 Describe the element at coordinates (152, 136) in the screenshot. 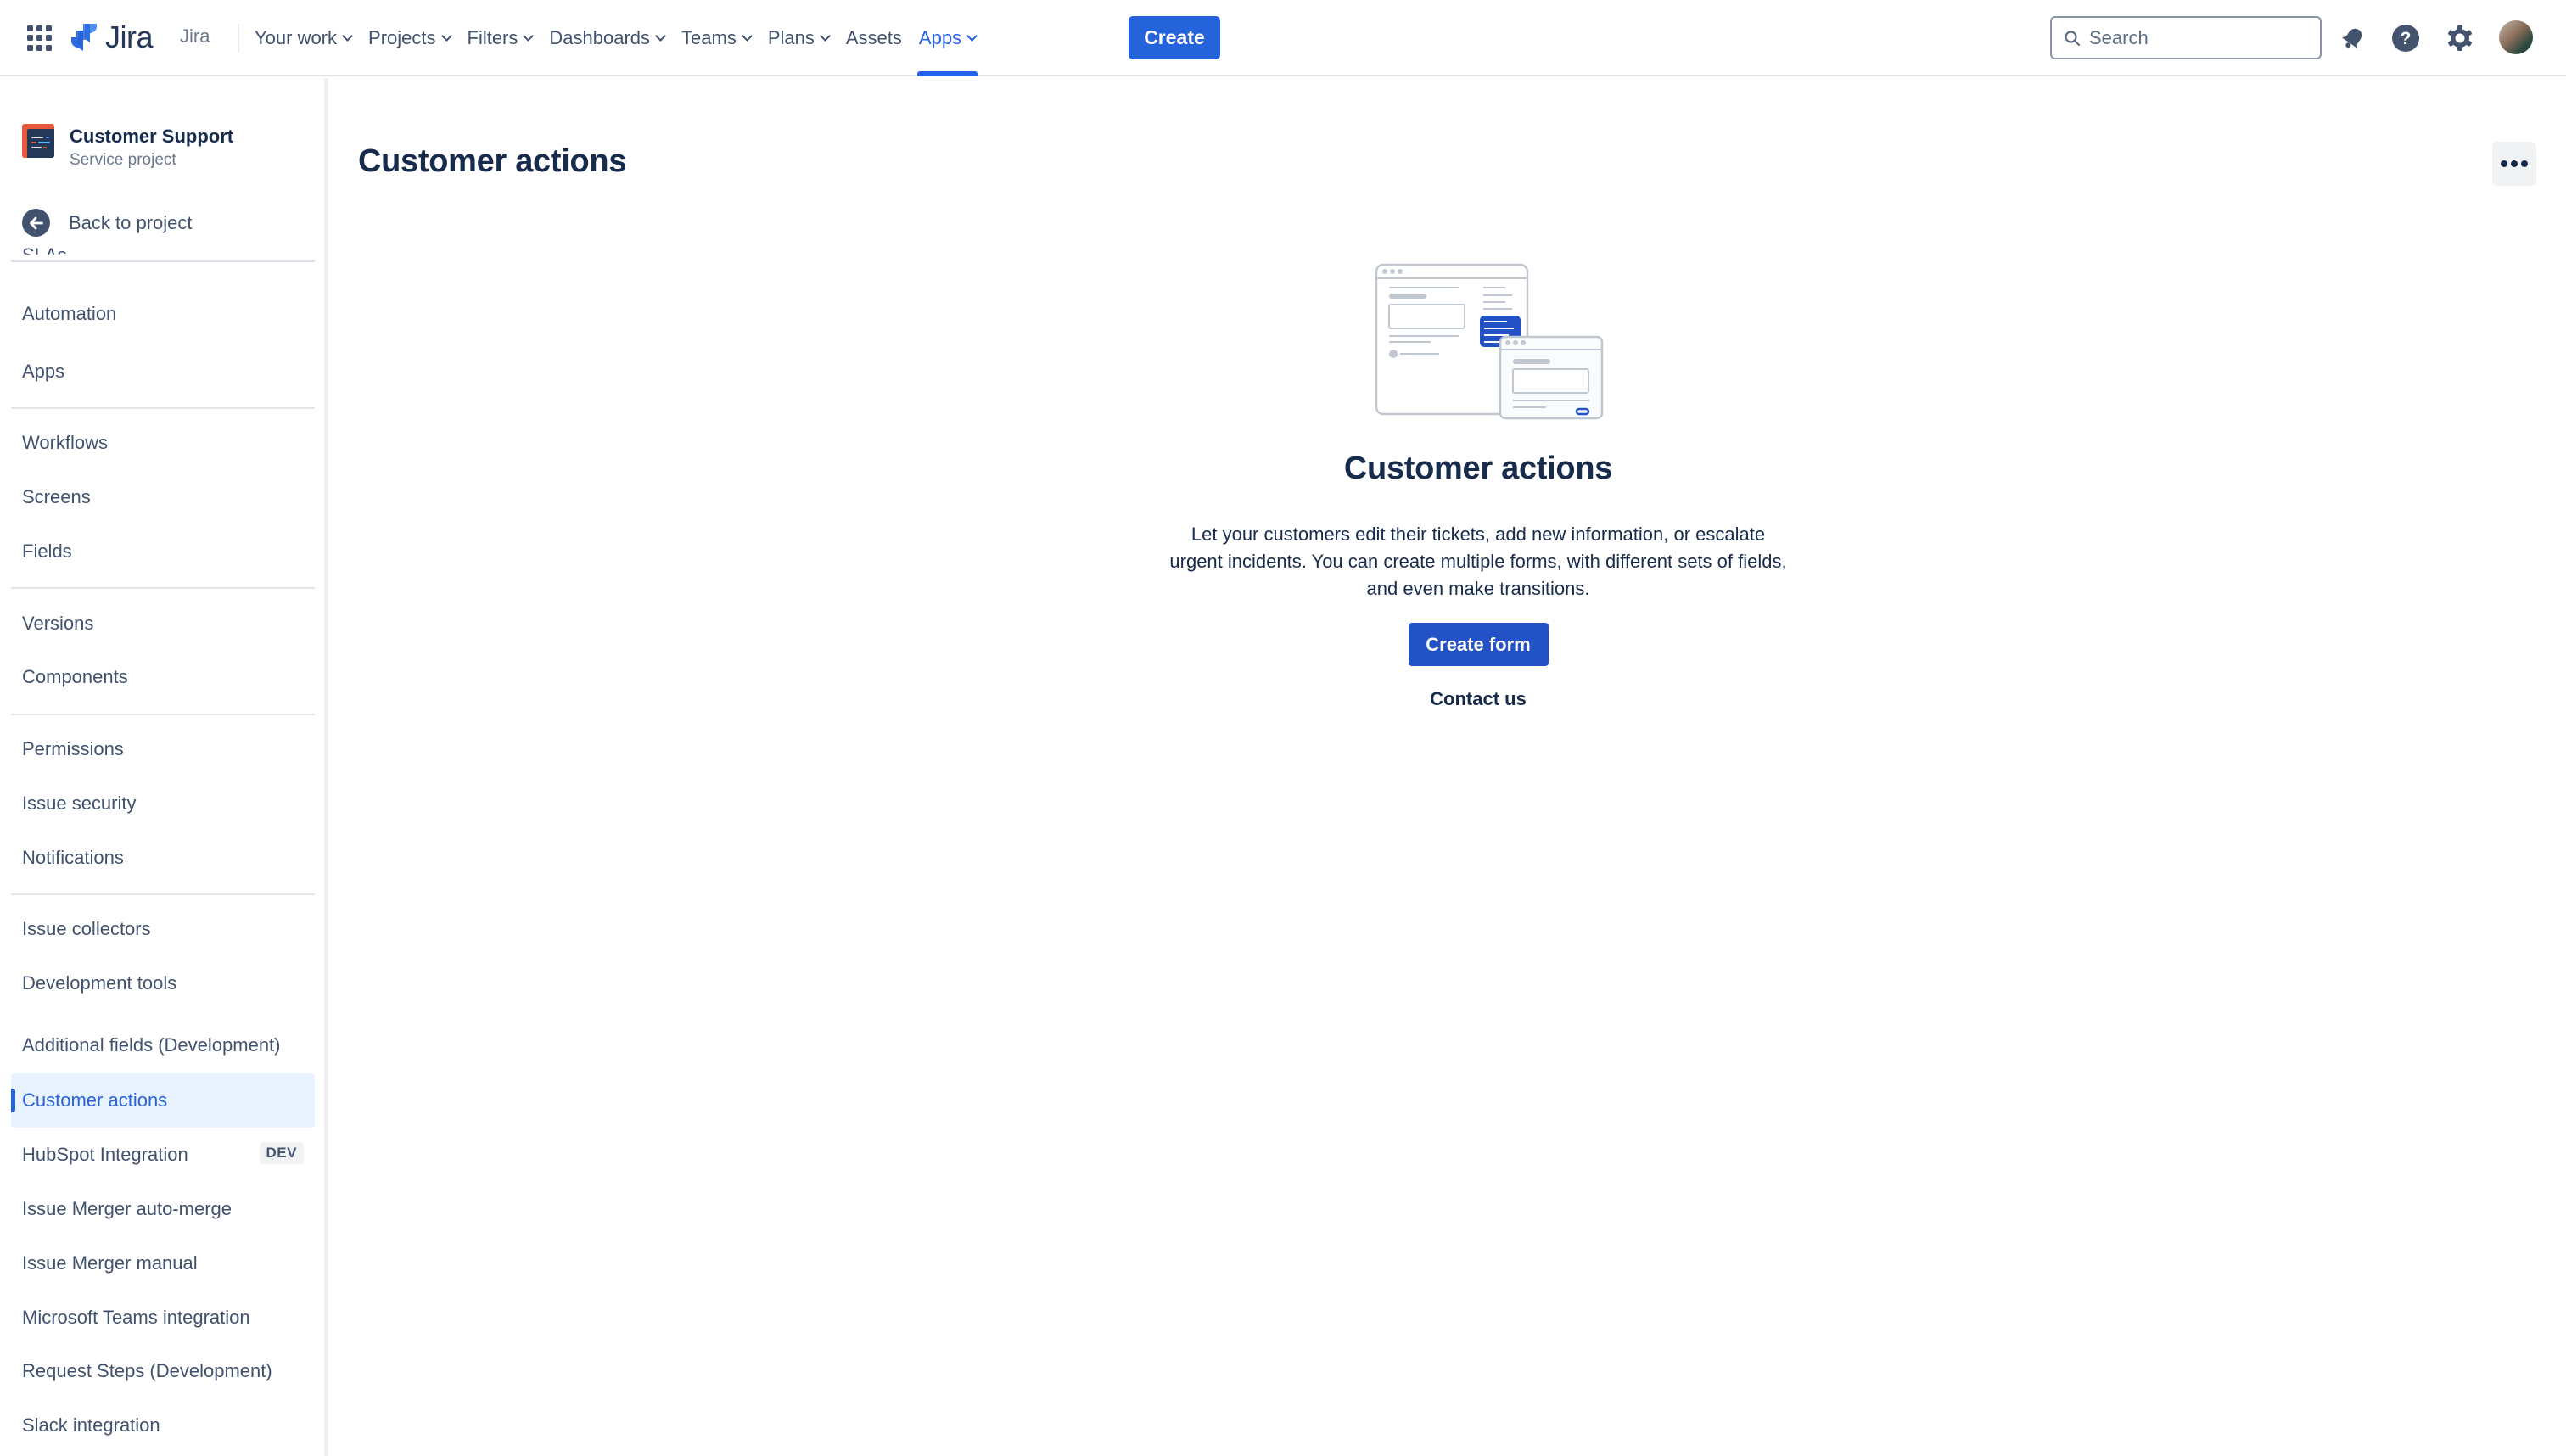

I see `project-name: Customer Support` at that location.